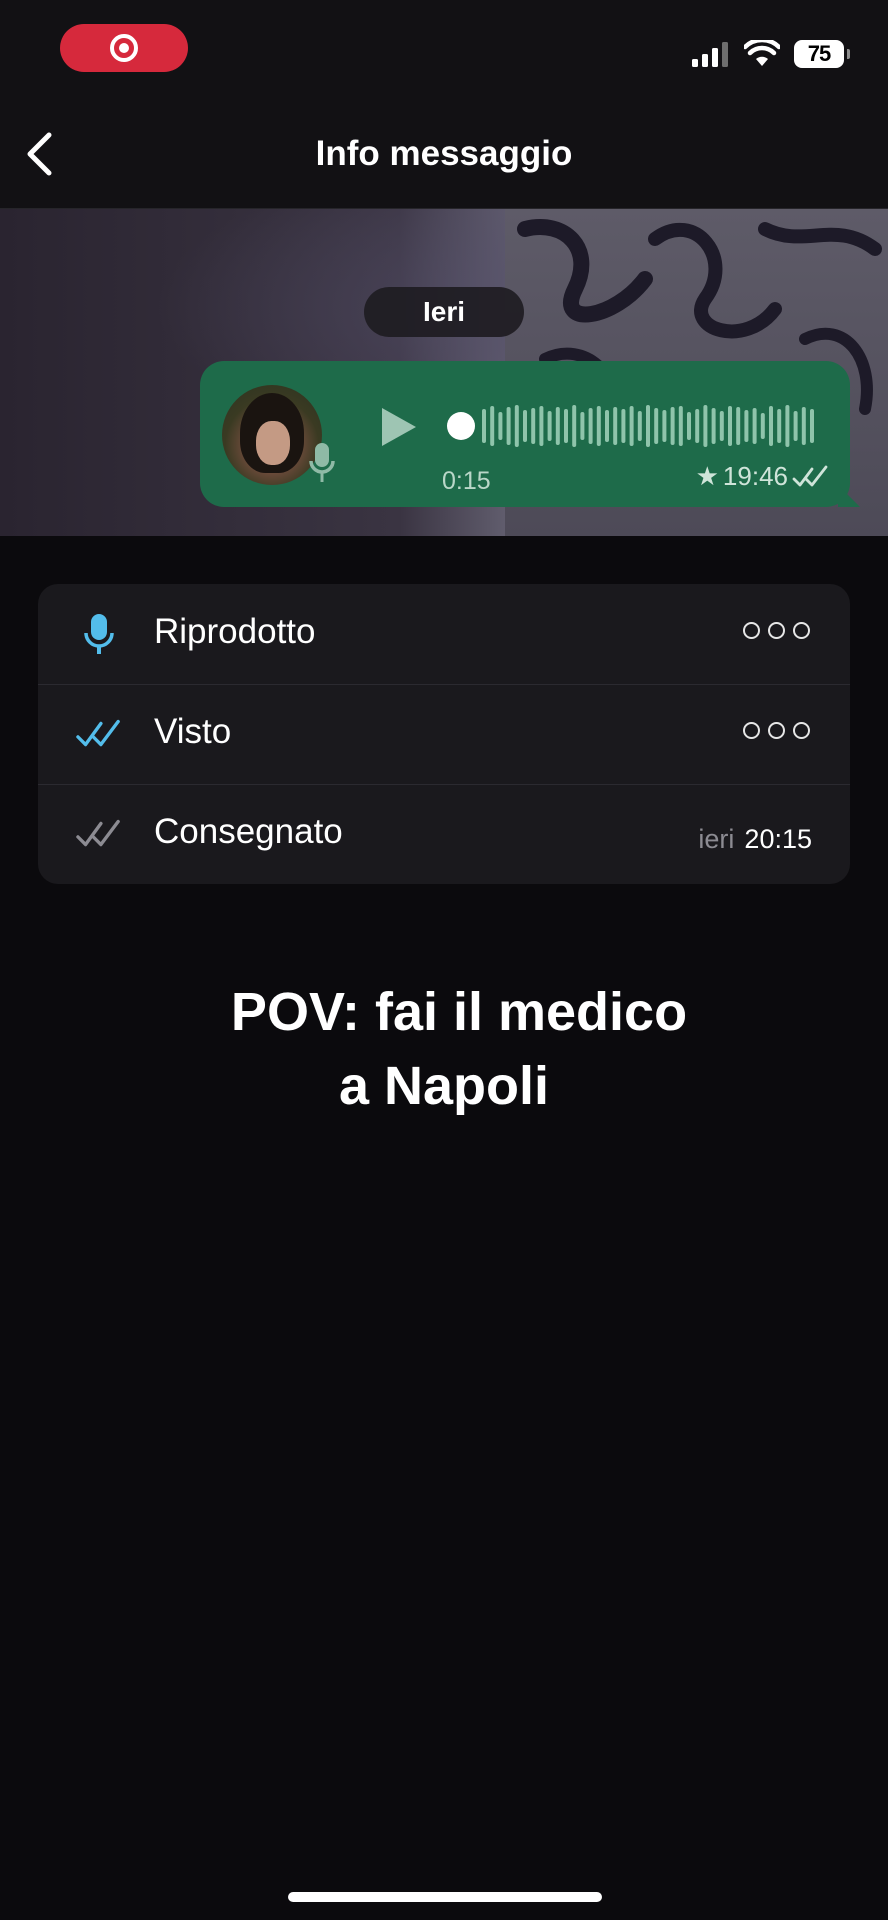 The image size is (888, 1920). I want to click on battery-level: 75, so click(819, 53).